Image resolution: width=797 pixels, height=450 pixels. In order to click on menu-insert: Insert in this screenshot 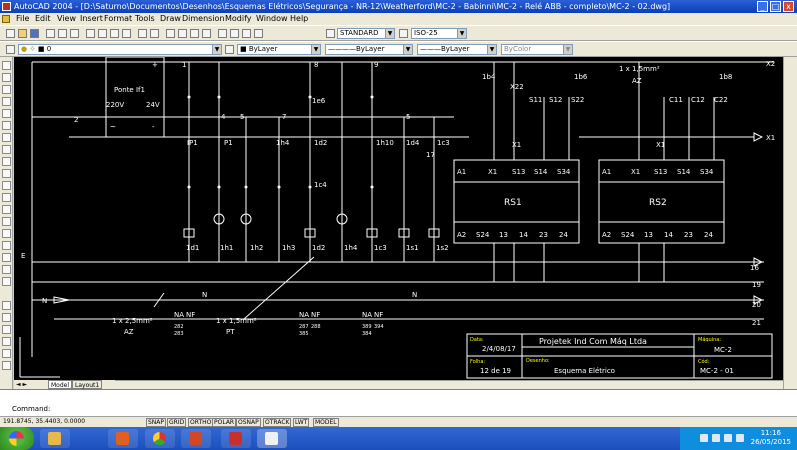, I will do `click(91, 19)`.